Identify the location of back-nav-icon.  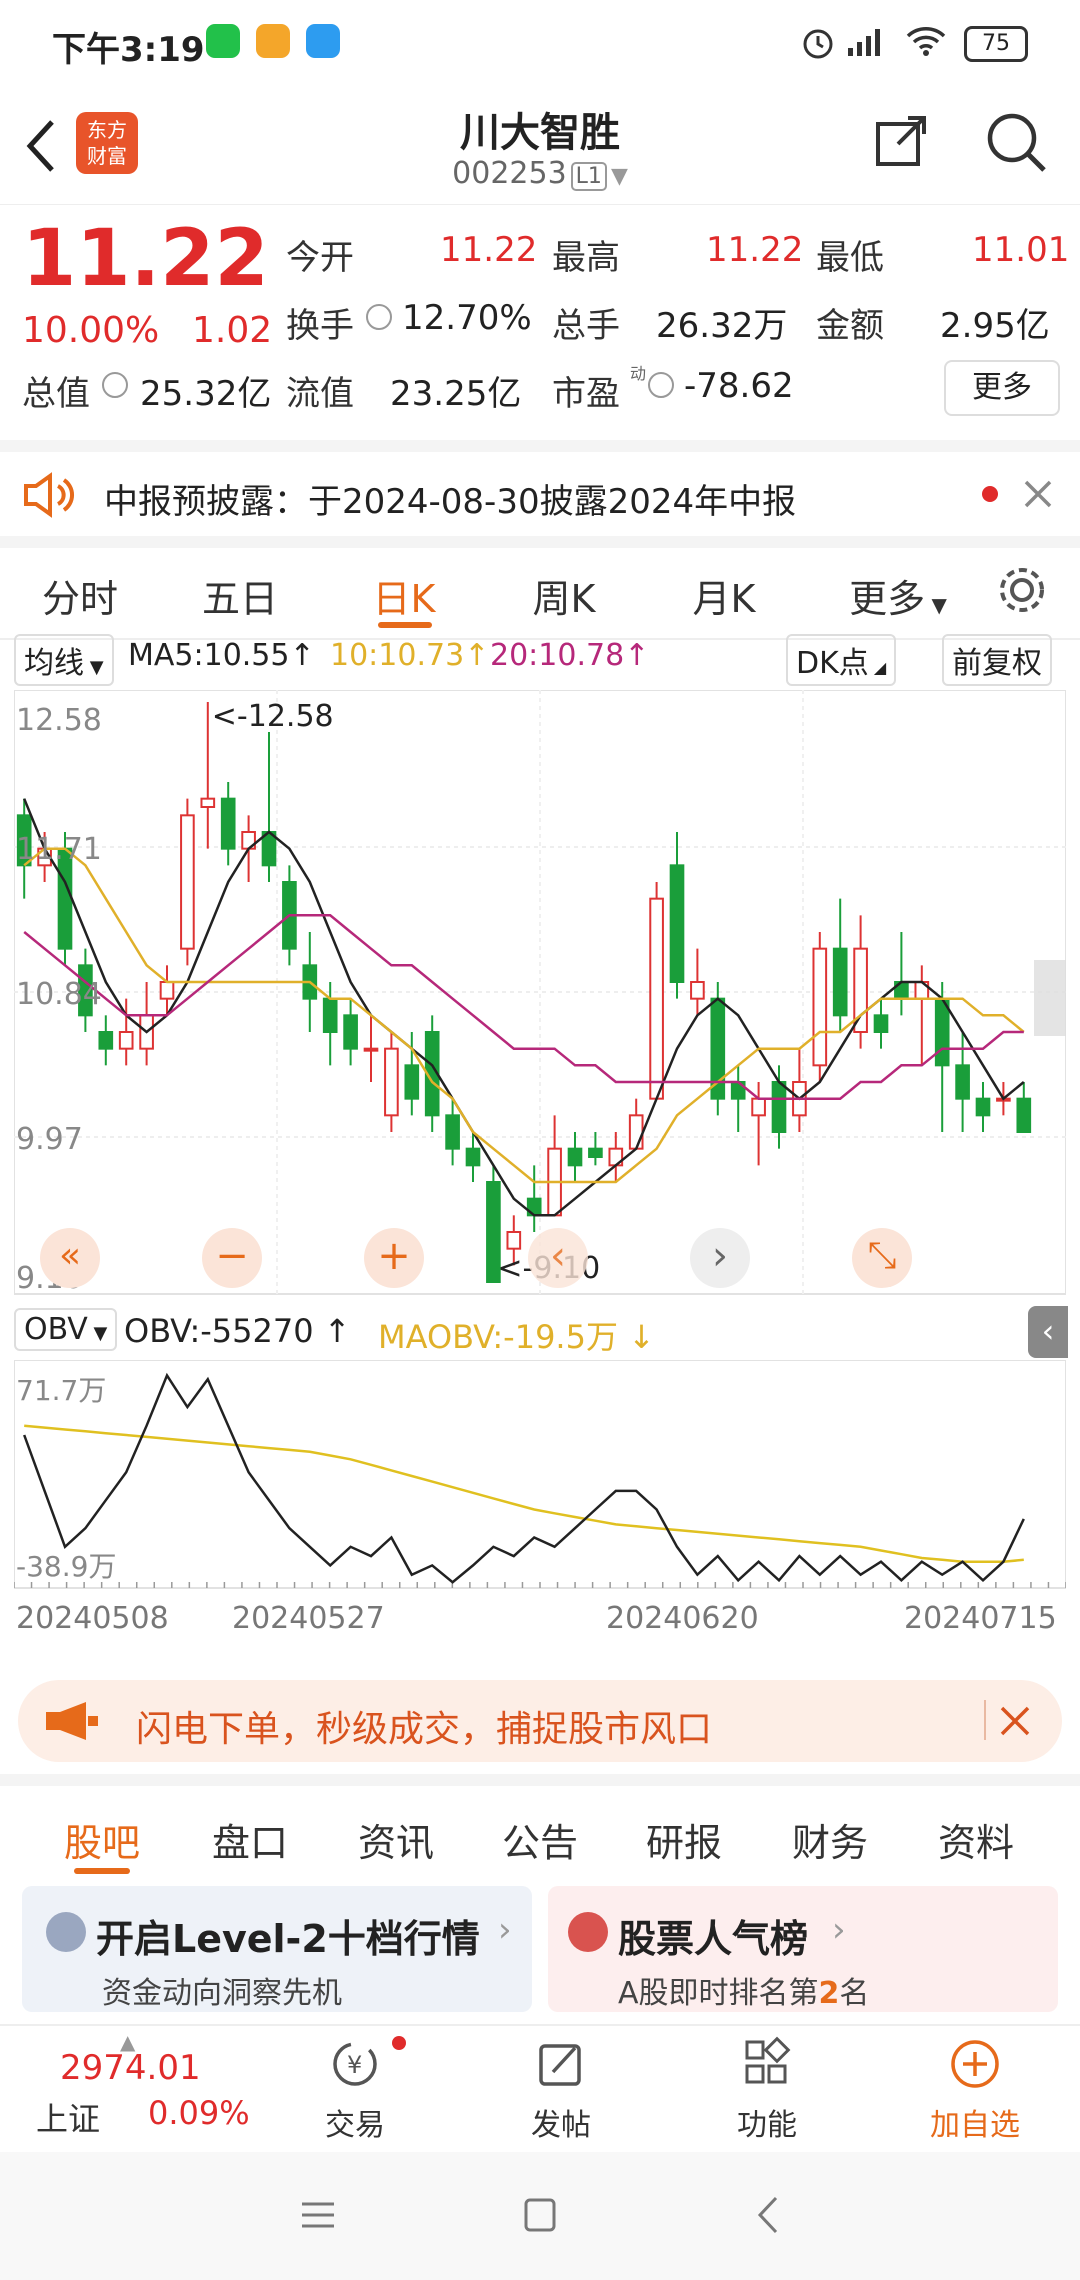
(767, 2215).